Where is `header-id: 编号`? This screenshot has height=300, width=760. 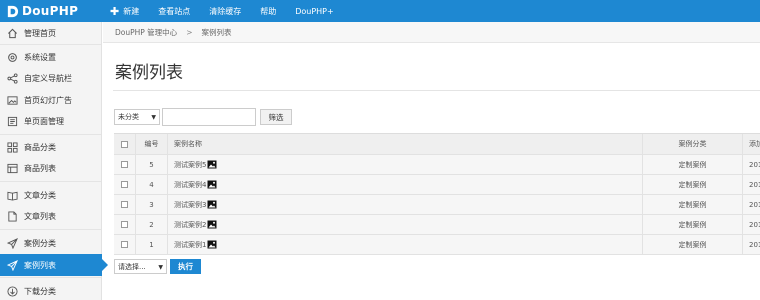 header-id: 编号 is located at coordinates (152, 144).